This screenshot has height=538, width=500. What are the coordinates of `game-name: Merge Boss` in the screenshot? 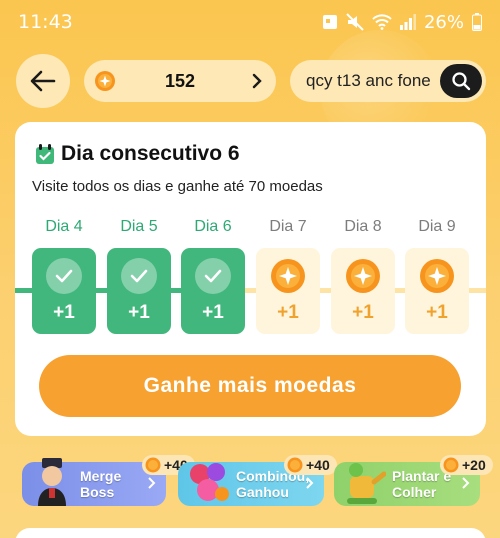 It's located at (101, 484).